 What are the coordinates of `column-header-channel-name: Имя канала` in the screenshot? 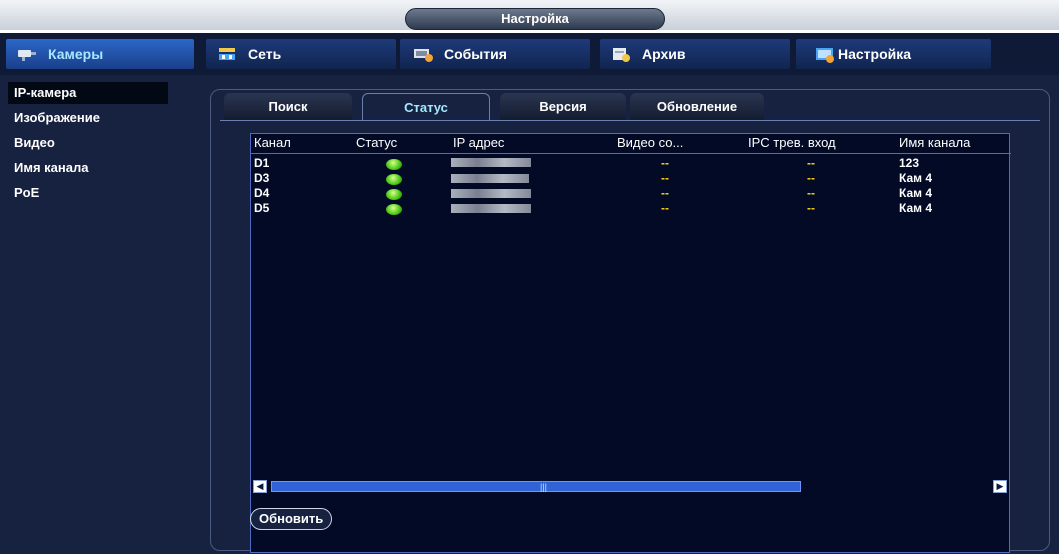 It's located at (934, 142).